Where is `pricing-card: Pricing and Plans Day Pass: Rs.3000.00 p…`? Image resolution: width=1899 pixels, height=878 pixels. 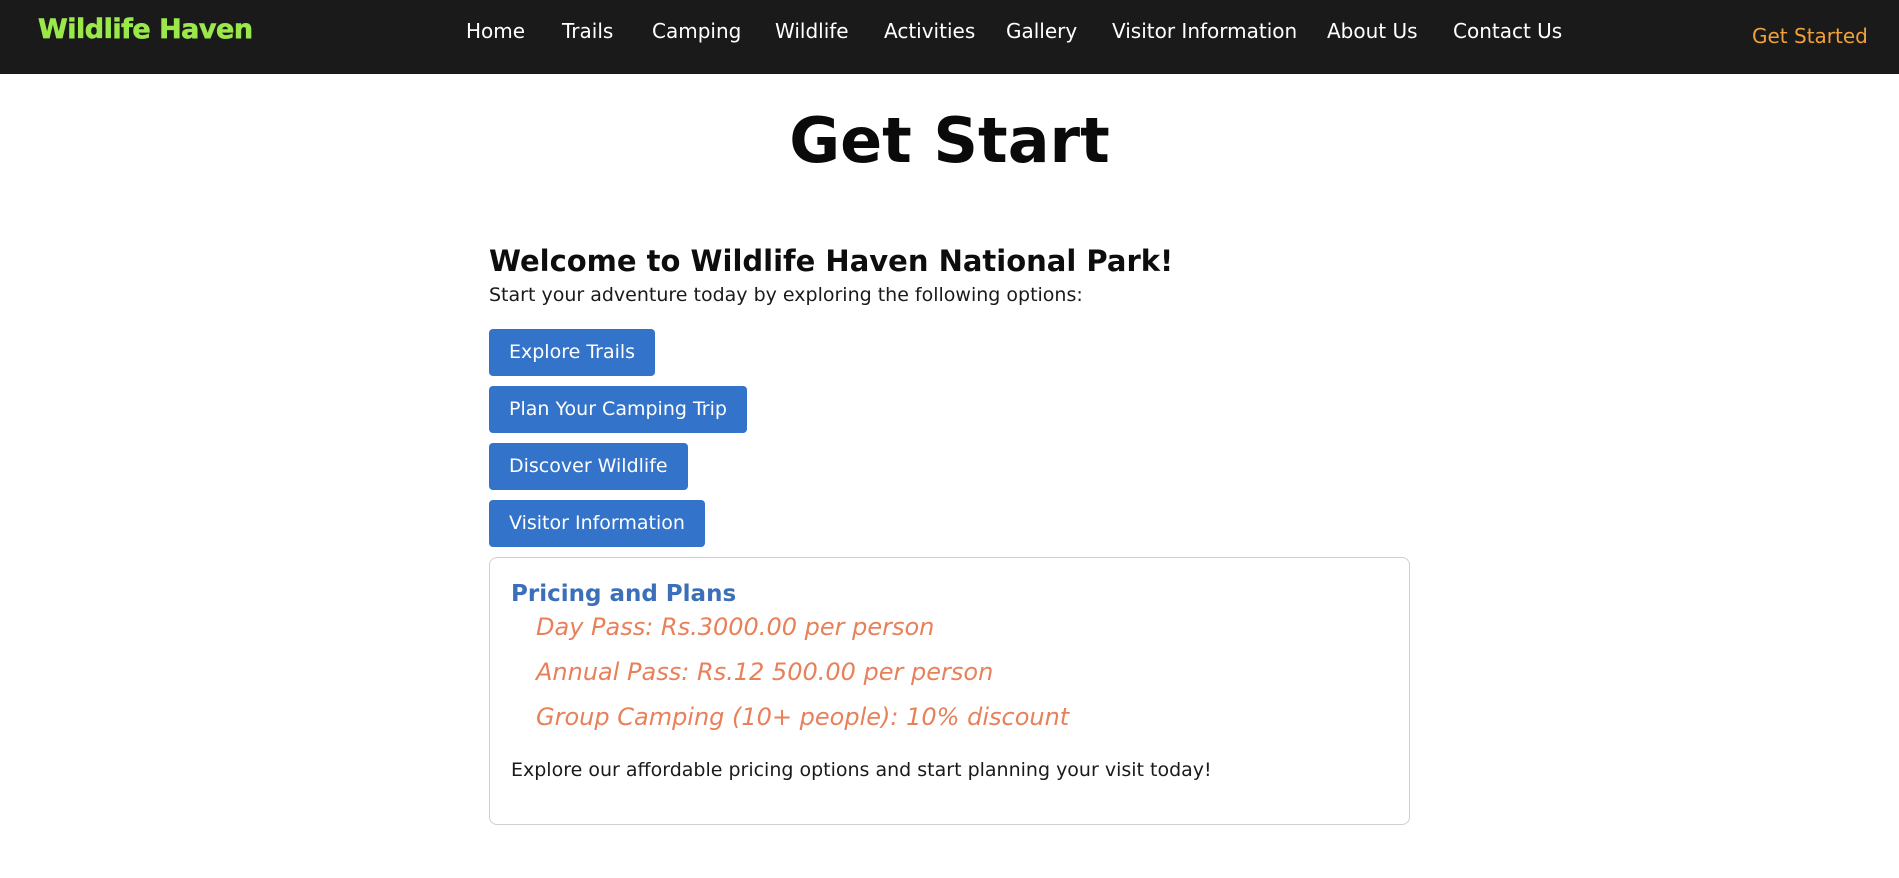 pricing-card: Pricing and Plans Day Pass: Rs.3000.00 p… is located at coordinates (949, 691).